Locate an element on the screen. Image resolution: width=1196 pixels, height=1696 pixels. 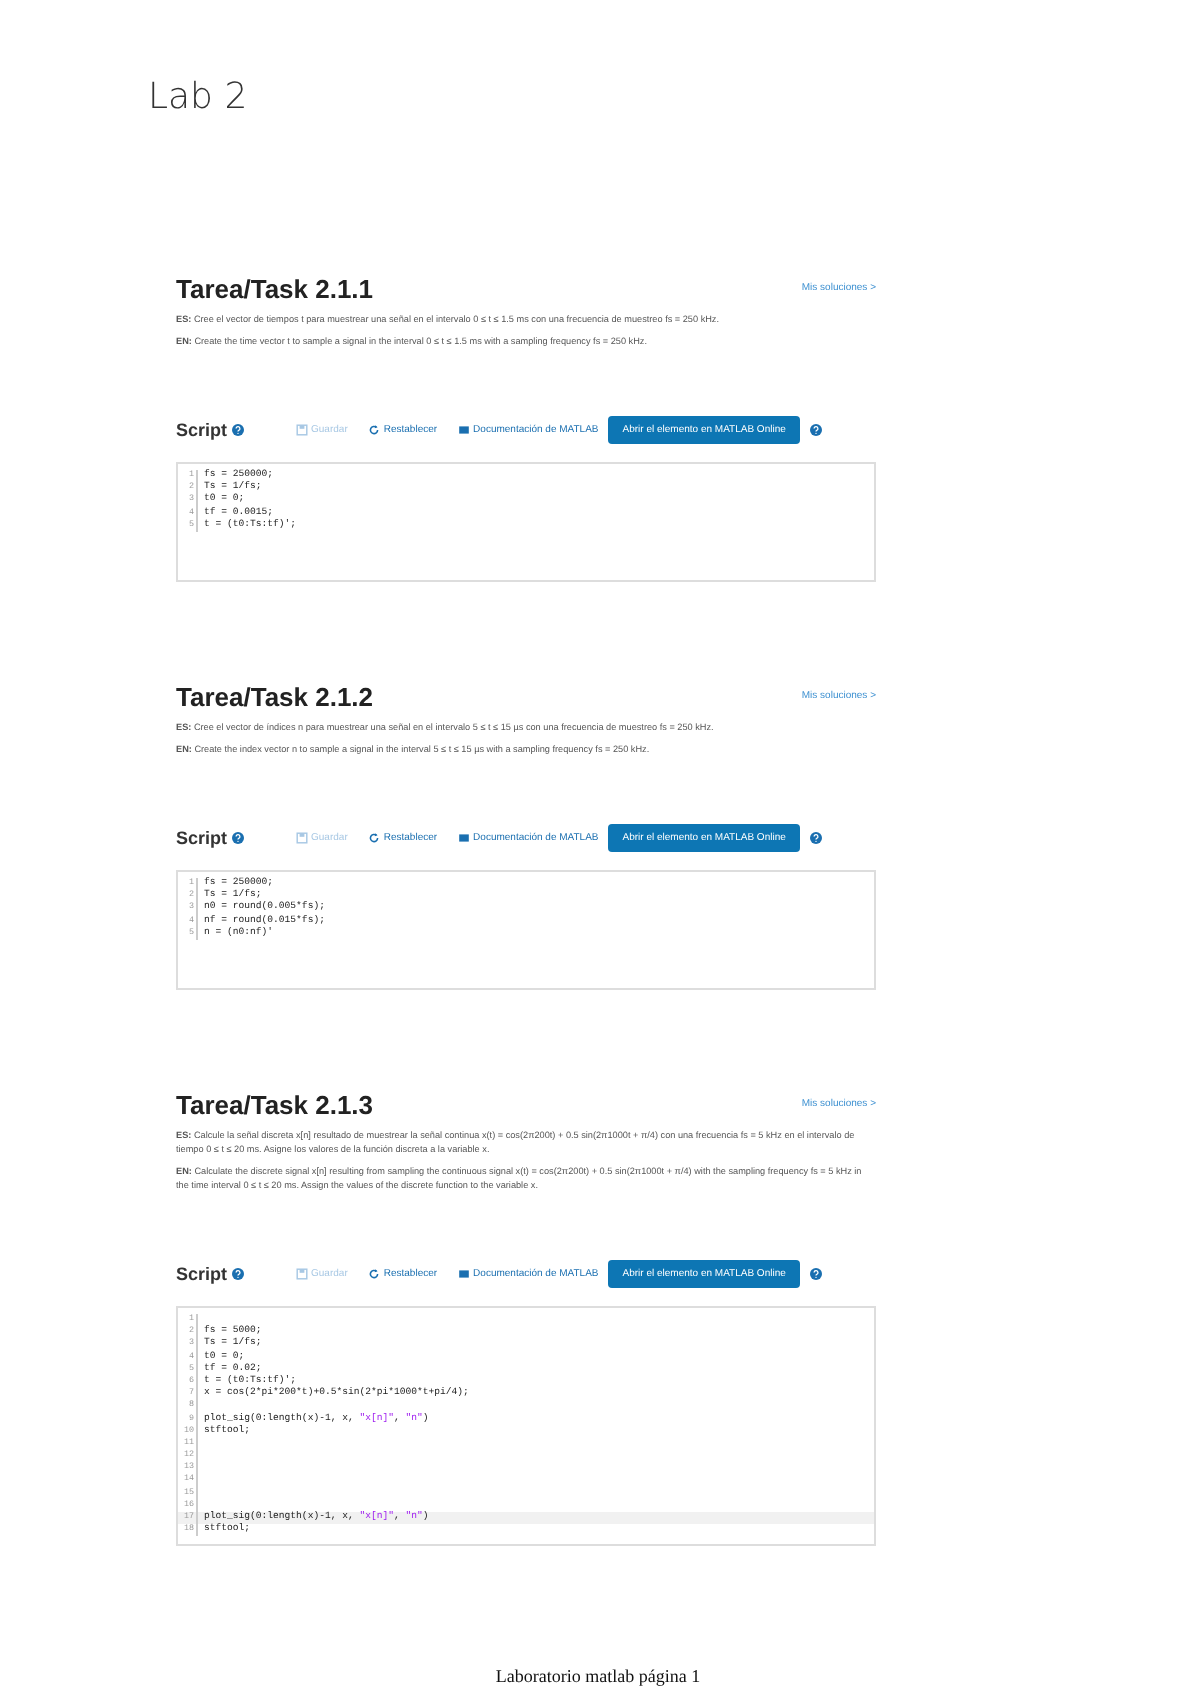
task-title: Tarea/Task 2.1.3 is located at coordinates (275, 1105).